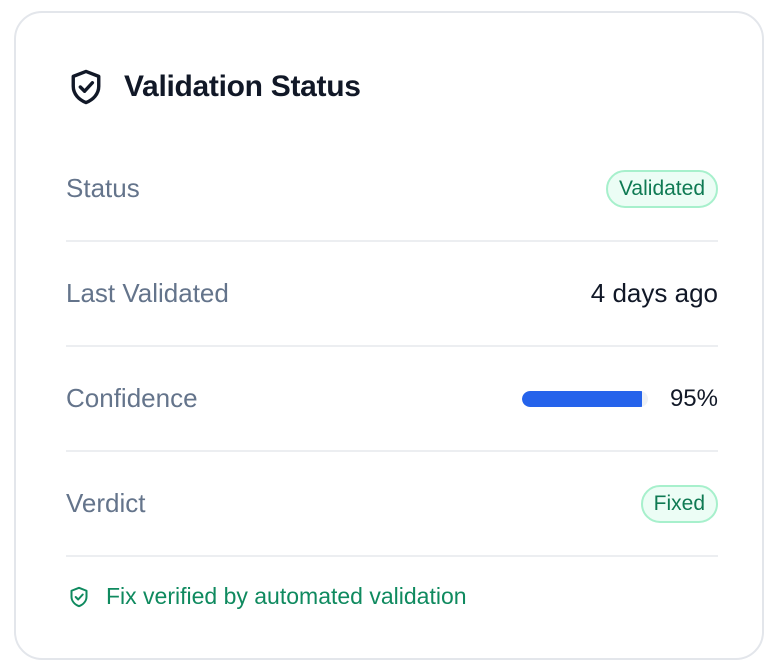 This screenshot has width=780, height=670. I want to click on last-validated-row: Last Validated 4 days ago, so click(392, 294).